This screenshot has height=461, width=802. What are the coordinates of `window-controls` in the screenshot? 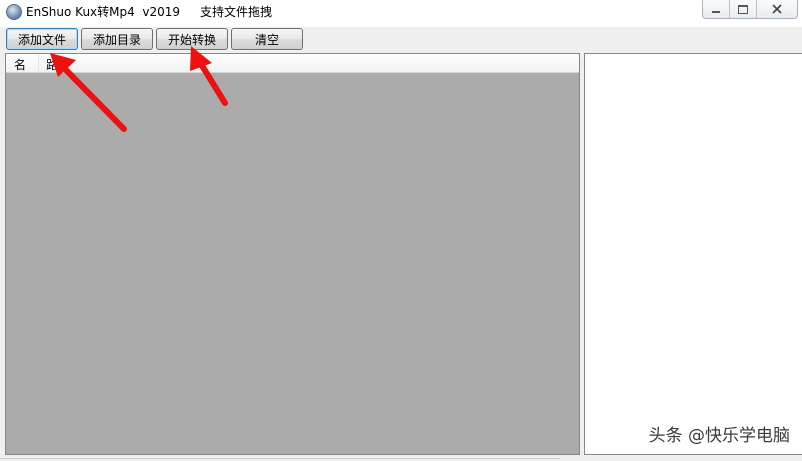 It's located at (750, 9).